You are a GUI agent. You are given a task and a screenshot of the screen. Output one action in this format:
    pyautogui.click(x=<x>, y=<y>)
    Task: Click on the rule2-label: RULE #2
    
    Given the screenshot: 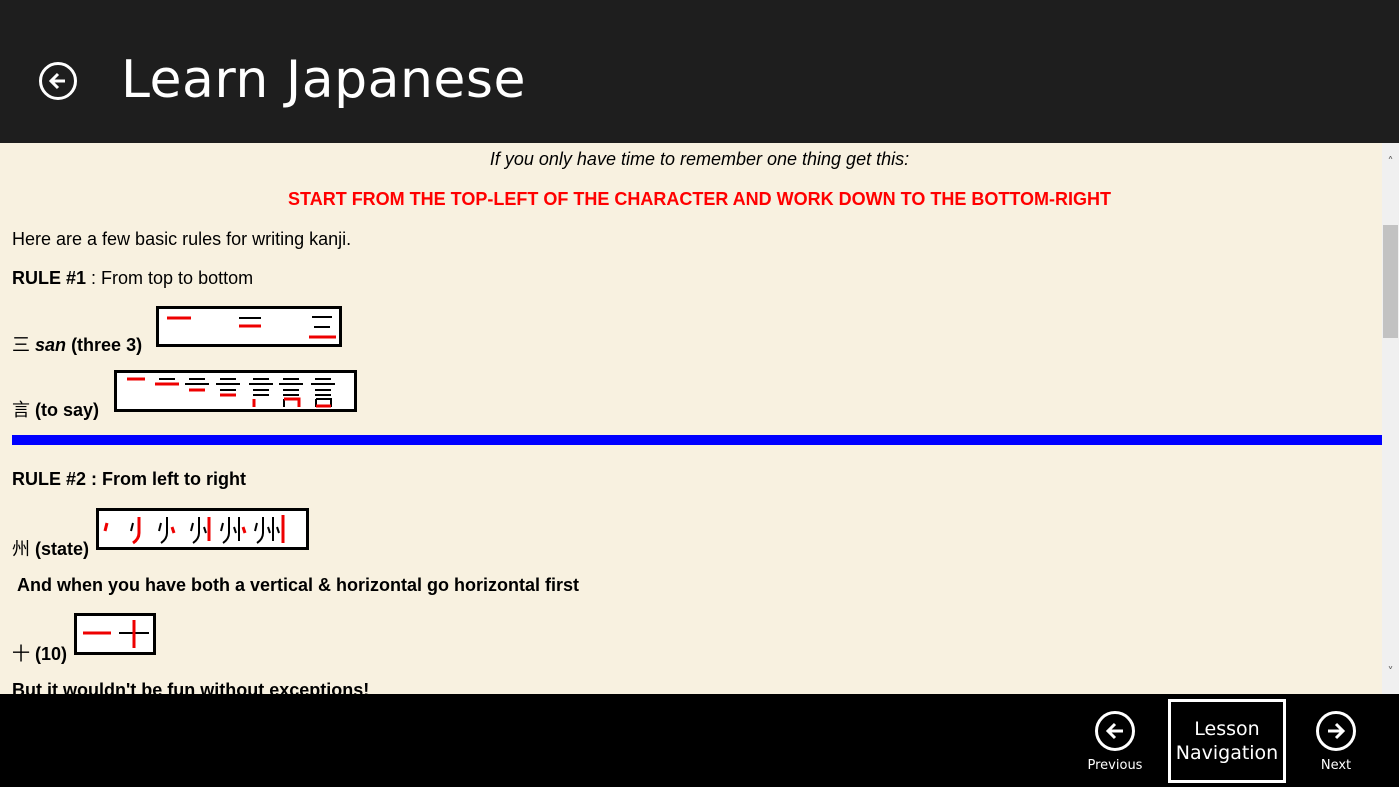 What is the action you would take?
    pyautogui.click(x=49, y=479)
    